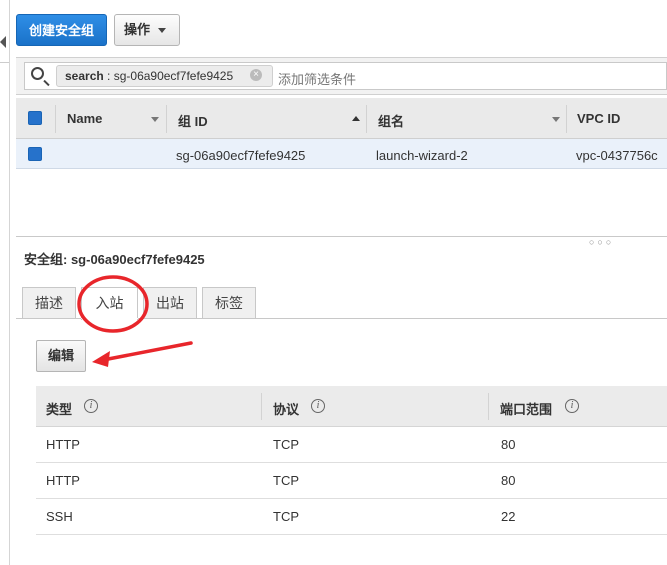 Image resolution: width=667 pixels, height=565 pixels. Describe the element at coordinates (5, 282) in the screenshot. I see `left-gutter` at that location.